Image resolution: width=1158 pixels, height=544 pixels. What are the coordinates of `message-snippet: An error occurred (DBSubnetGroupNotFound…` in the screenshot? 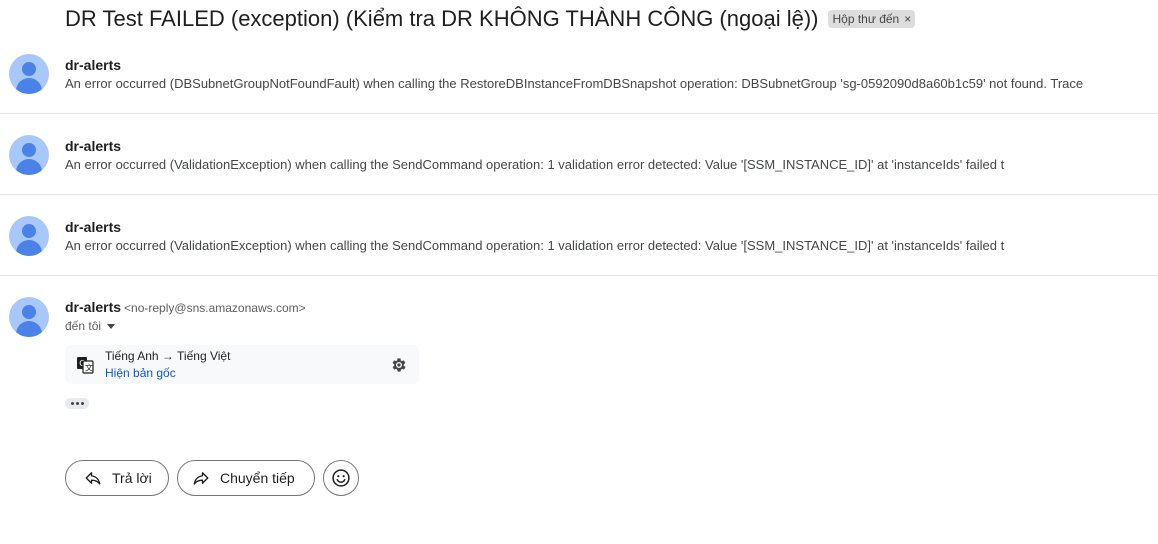 It's located at (574, 83).